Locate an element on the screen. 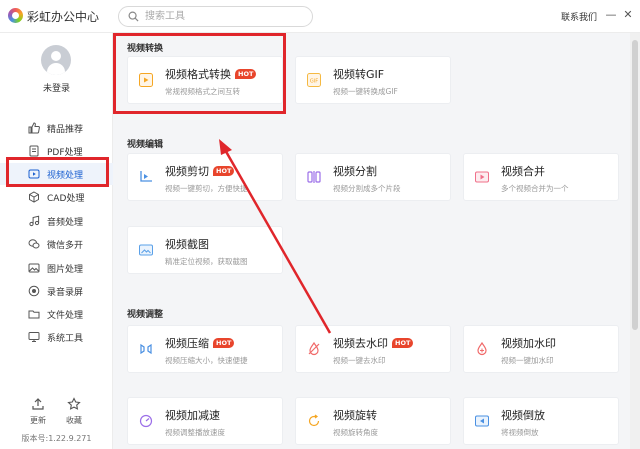 This screenshot has width=640, height=449. search-box is located at coordinates (215, 16).